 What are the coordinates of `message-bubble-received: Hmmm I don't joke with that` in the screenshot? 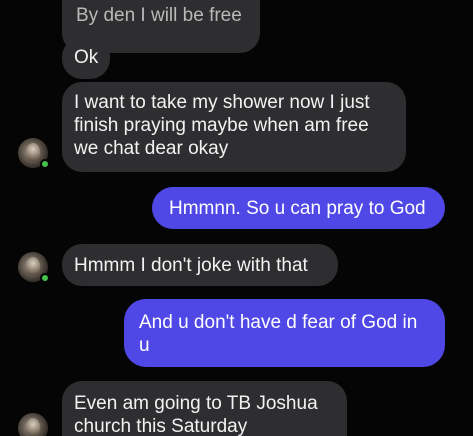 It's located at (200, 265).